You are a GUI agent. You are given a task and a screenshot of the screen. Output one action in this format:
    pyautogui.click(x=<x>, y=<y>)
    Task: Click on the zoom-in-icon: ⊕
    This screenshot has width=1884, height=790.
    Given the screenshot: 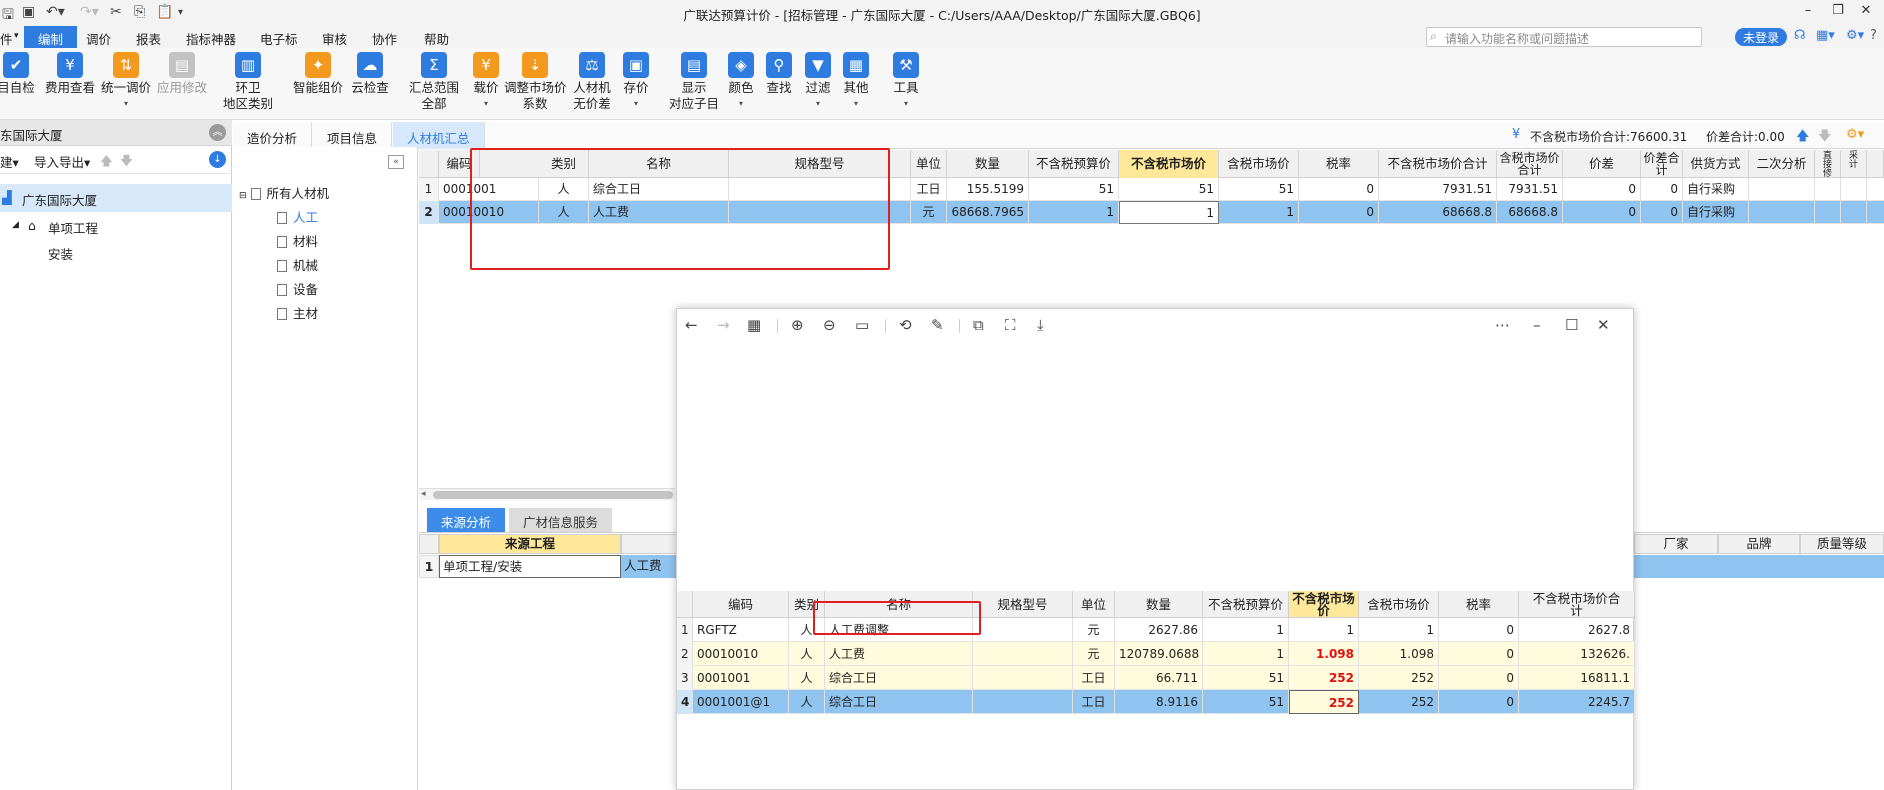 What is the action you would take?
    pyautogui.click(x=797, y=325)
    